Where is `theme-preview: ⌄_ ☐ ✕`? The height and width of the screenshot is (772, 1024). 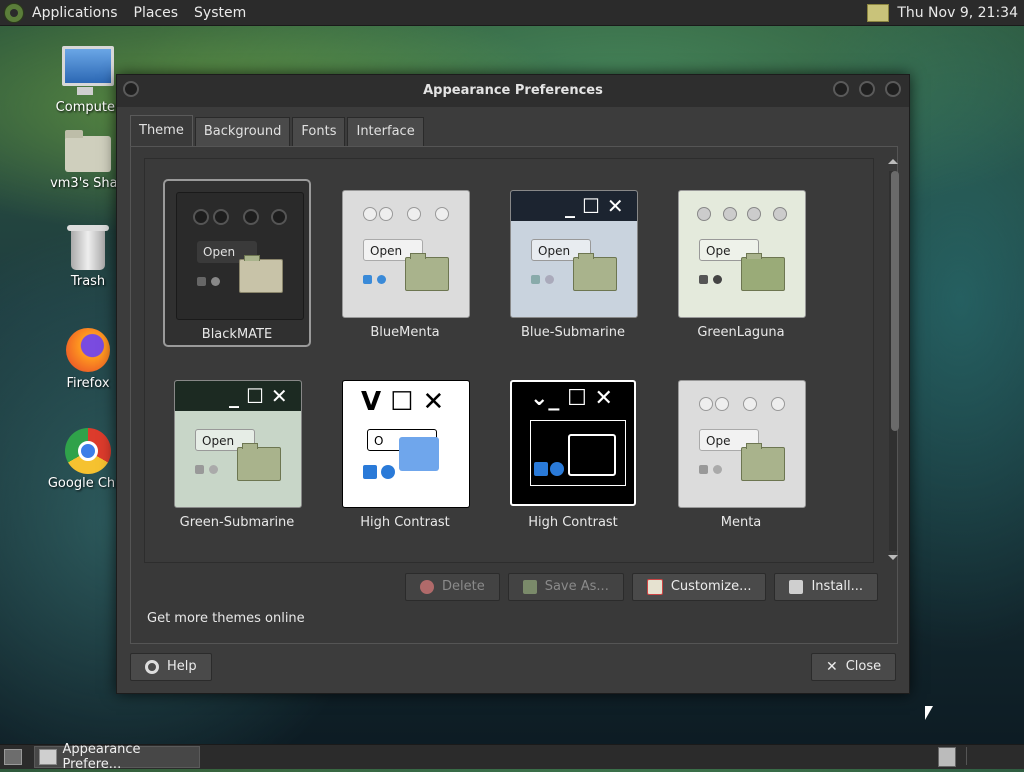
theme-preview: ⌄_ ☐ ✕ is located at coordinates (573, 443).